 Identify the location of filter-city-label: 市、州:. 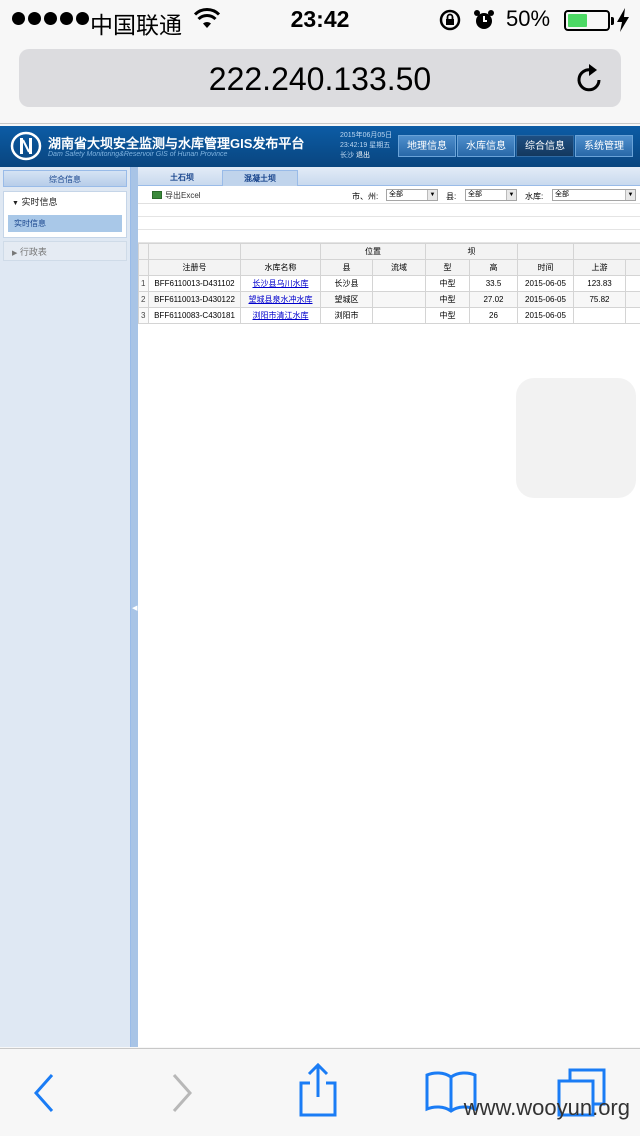
(365, 196).